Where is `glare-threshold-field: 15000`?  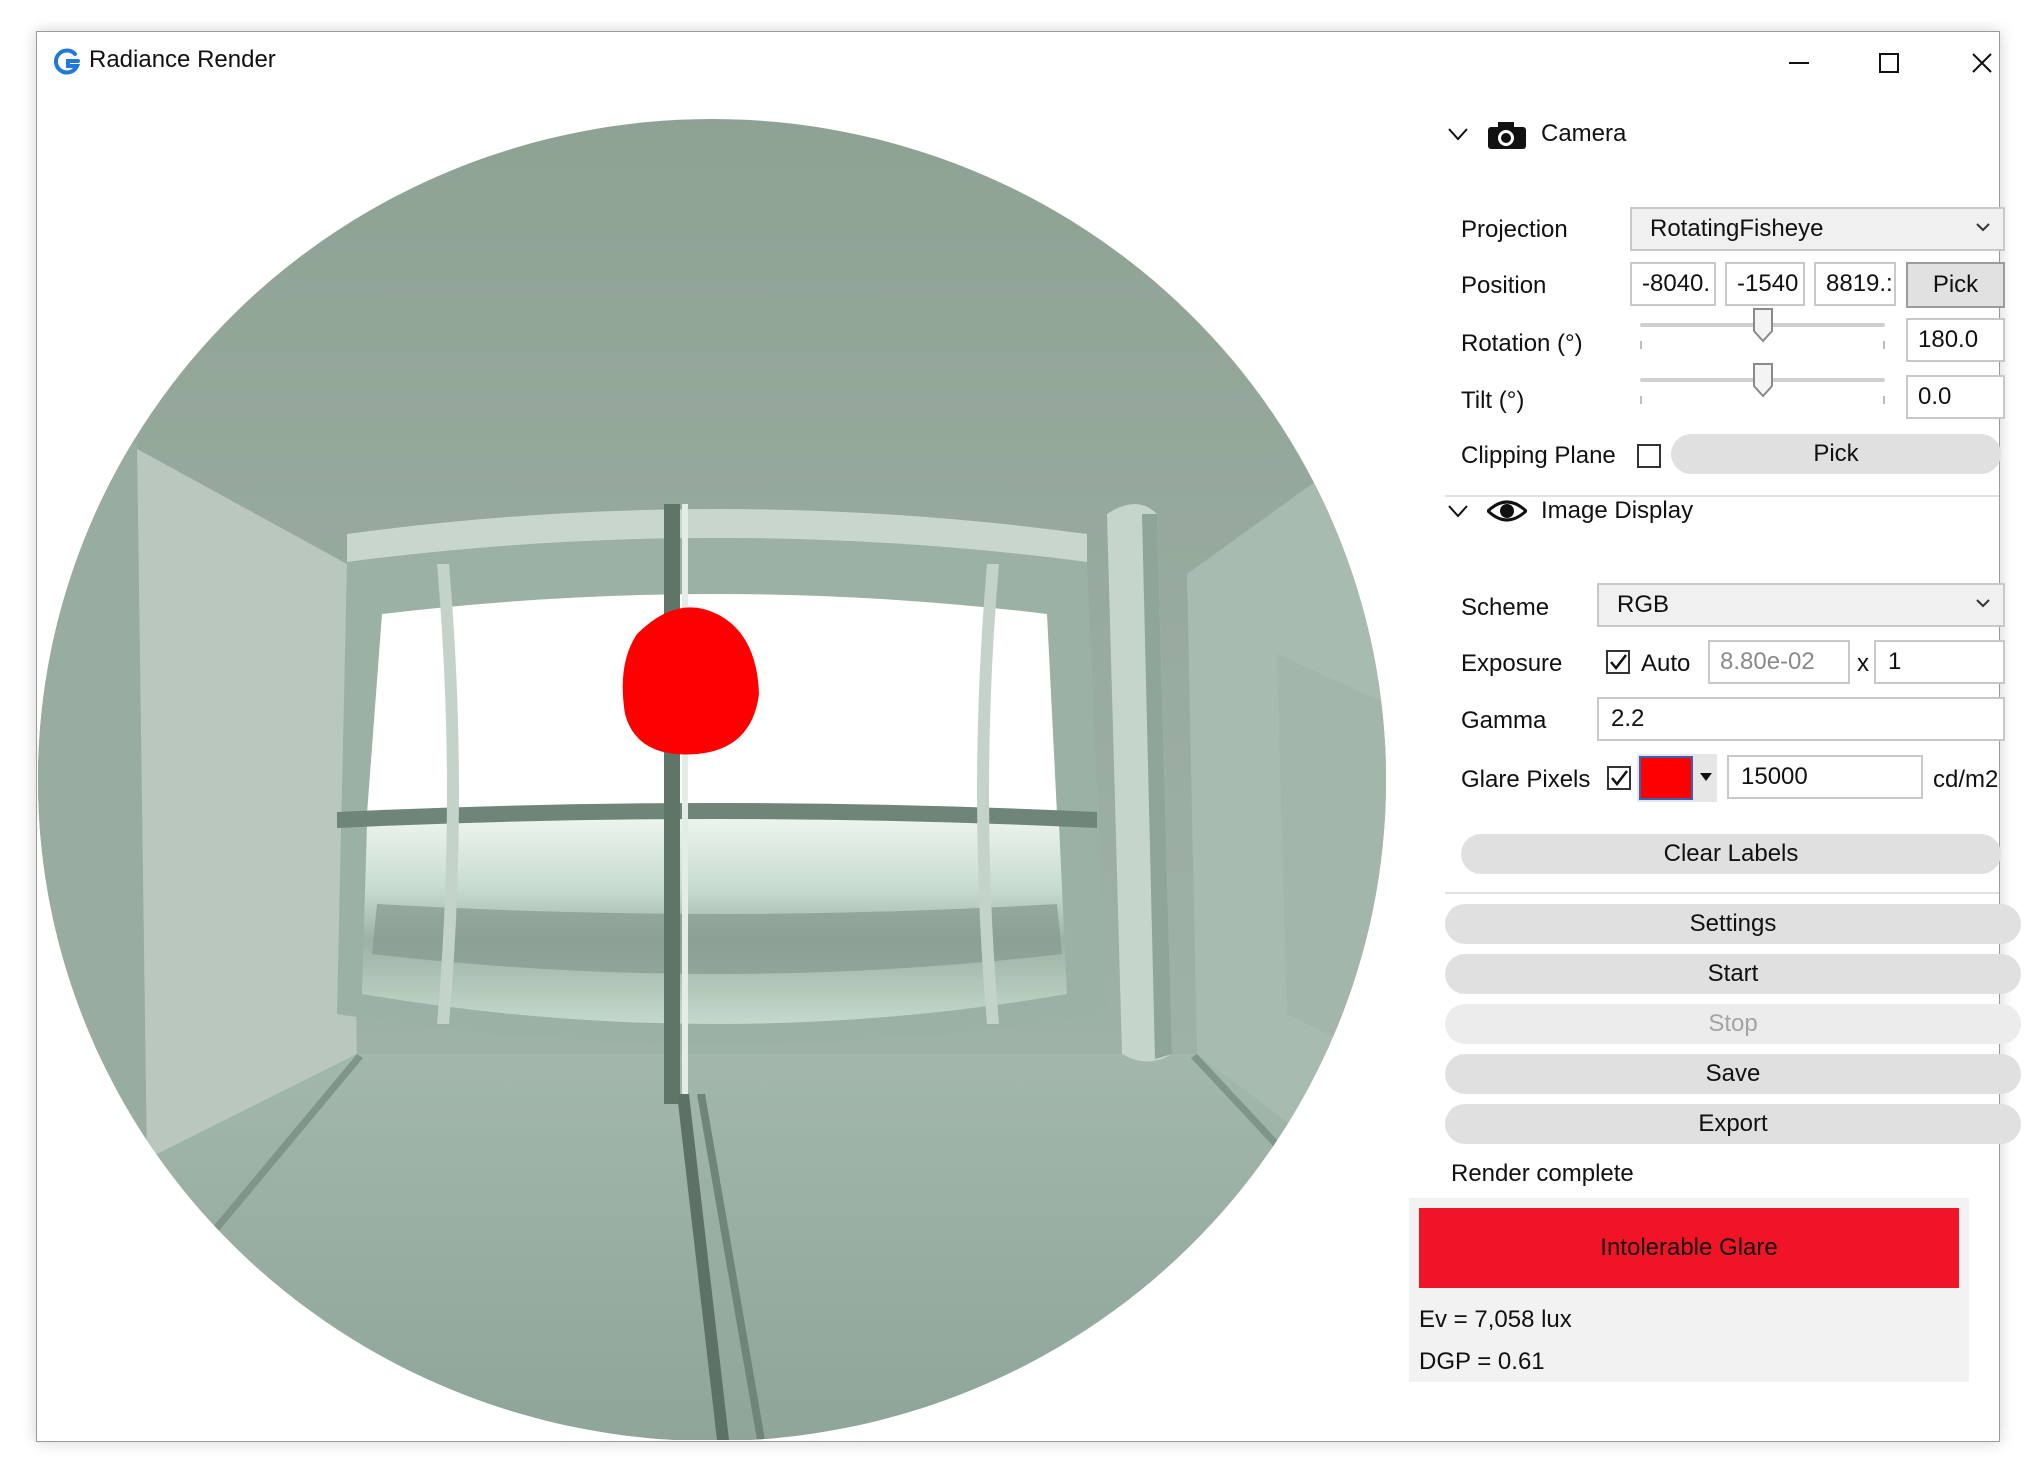
glare-threshold-field: 15000 is located at coordinates (1825, 777).